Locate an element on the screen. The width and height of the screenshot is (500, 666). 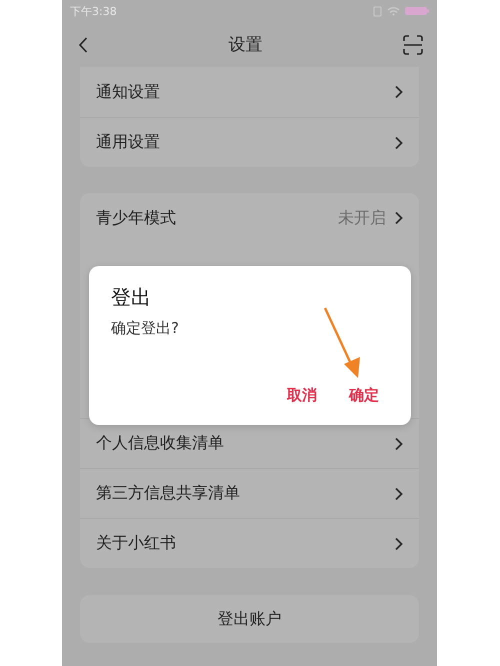
confirm-button: 确定 is located at coordinates (364, 395).